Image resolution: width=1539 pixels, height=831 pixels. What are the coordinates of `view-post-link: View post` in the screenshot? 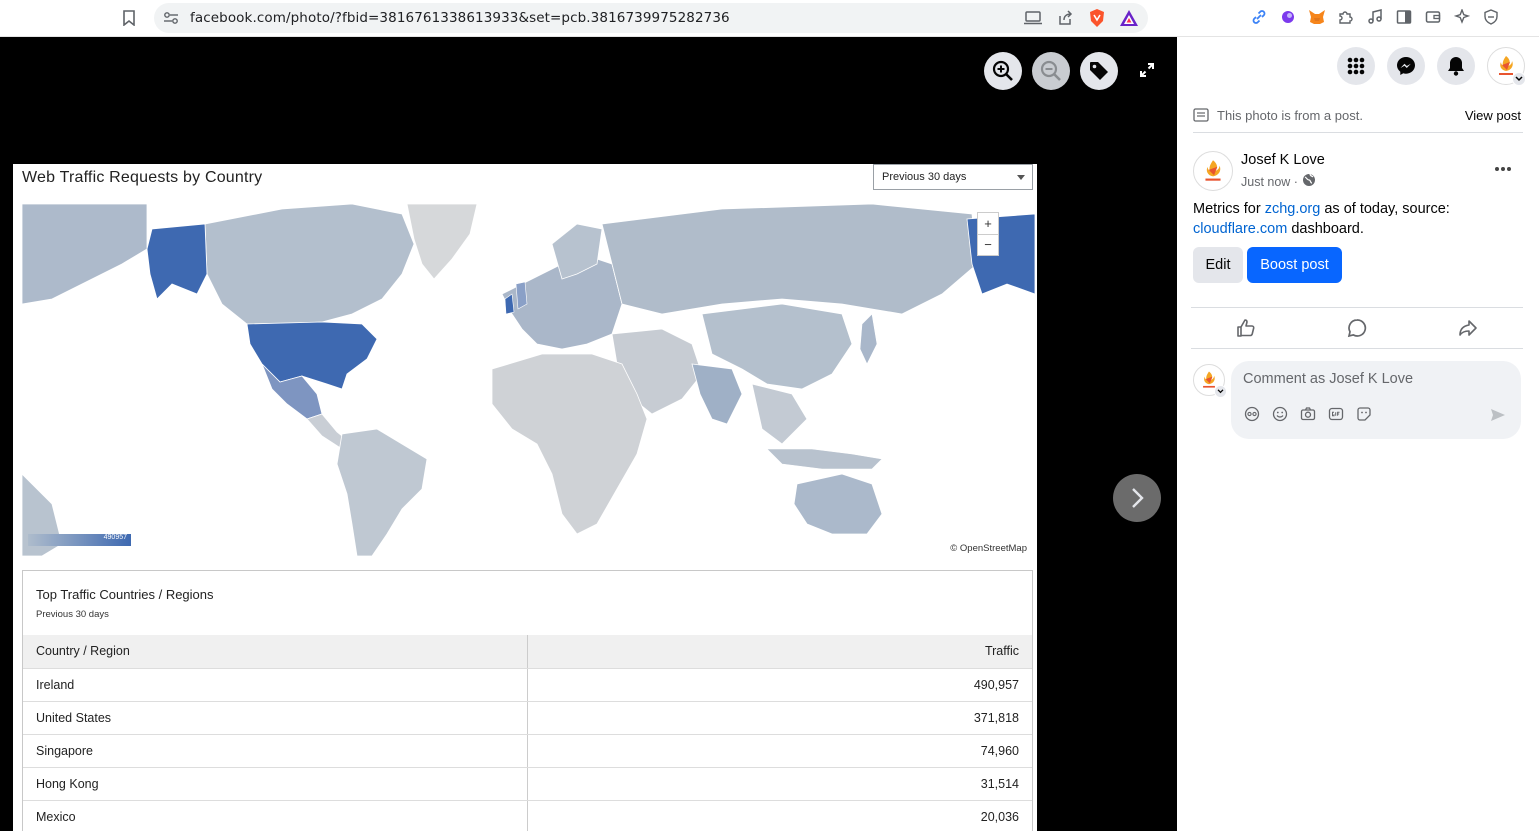 It's located at (1493, 115).